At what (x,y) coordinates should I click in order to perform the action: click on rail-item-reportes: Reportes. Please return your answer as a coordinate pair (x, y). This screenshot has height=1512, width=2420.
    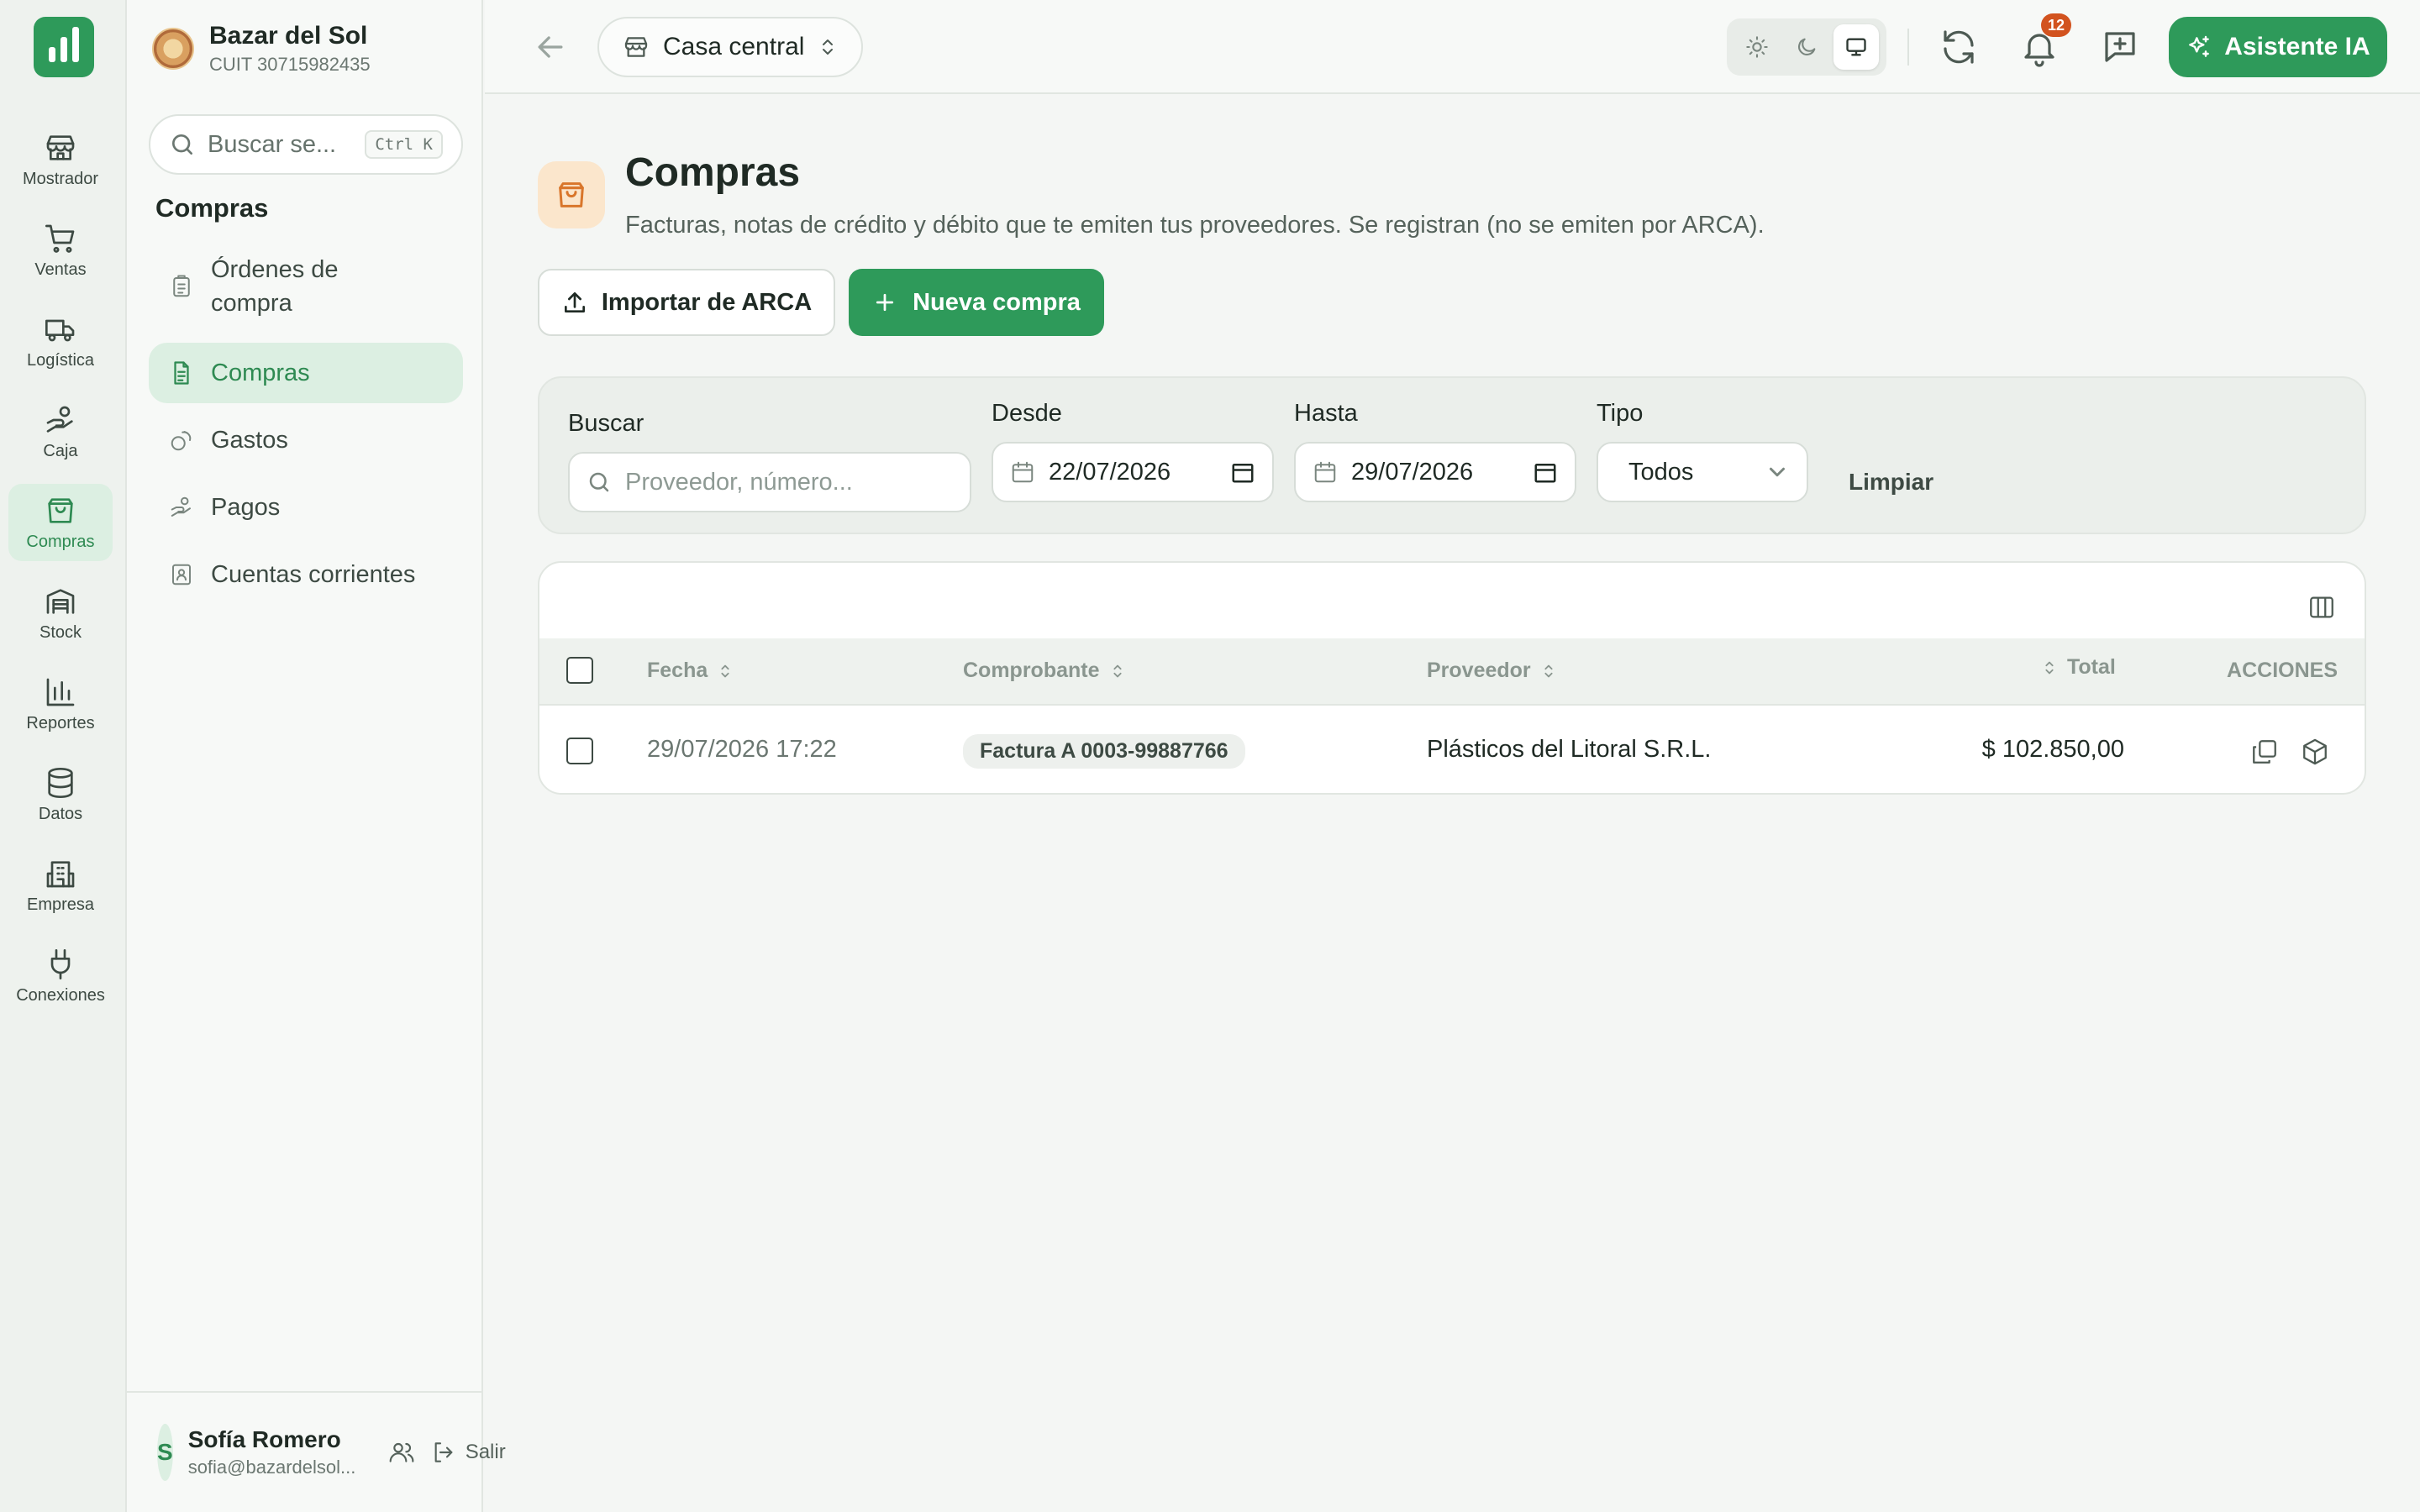
    Looking at the image, I should click on (60, 704).